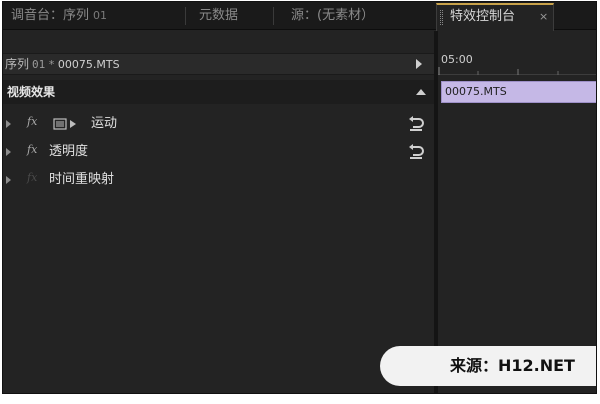 Image resolution: width=600 pixels, height=404 pixels. What do you see at coordinates (476, 91) in the screenshot?
I see `timeline-clip-label: 00075.MTS` at bounding box center [476, 91].